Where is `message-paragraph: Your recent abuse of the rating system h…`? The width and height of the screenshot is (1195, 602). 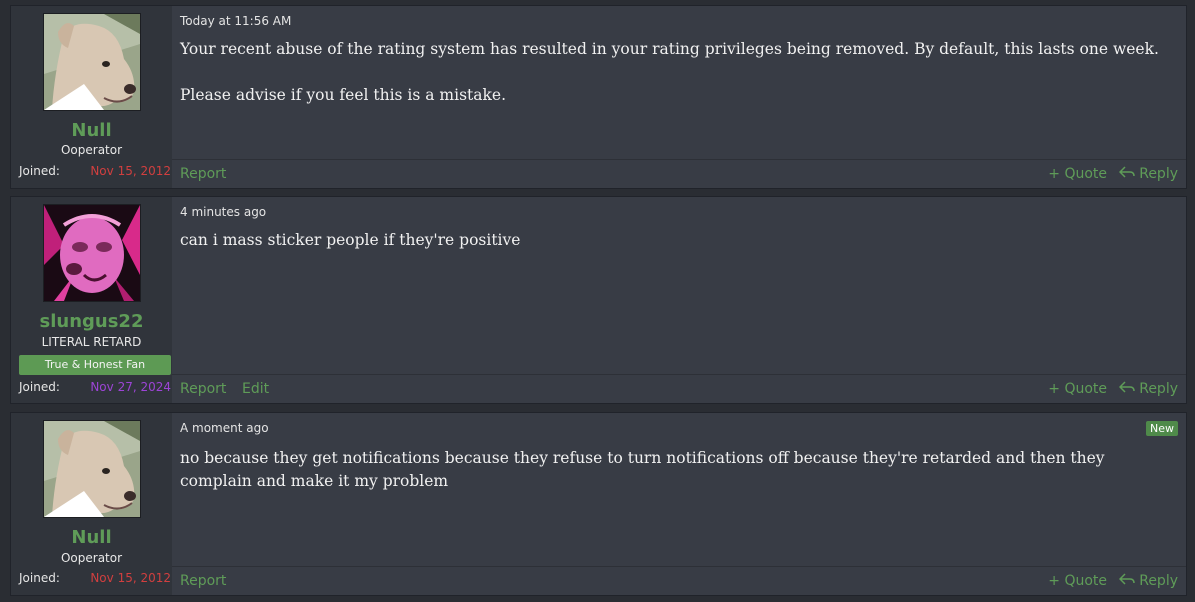 message-paragraph: Your recent abuse of the rating system h… is located at coordinates (669, 49).